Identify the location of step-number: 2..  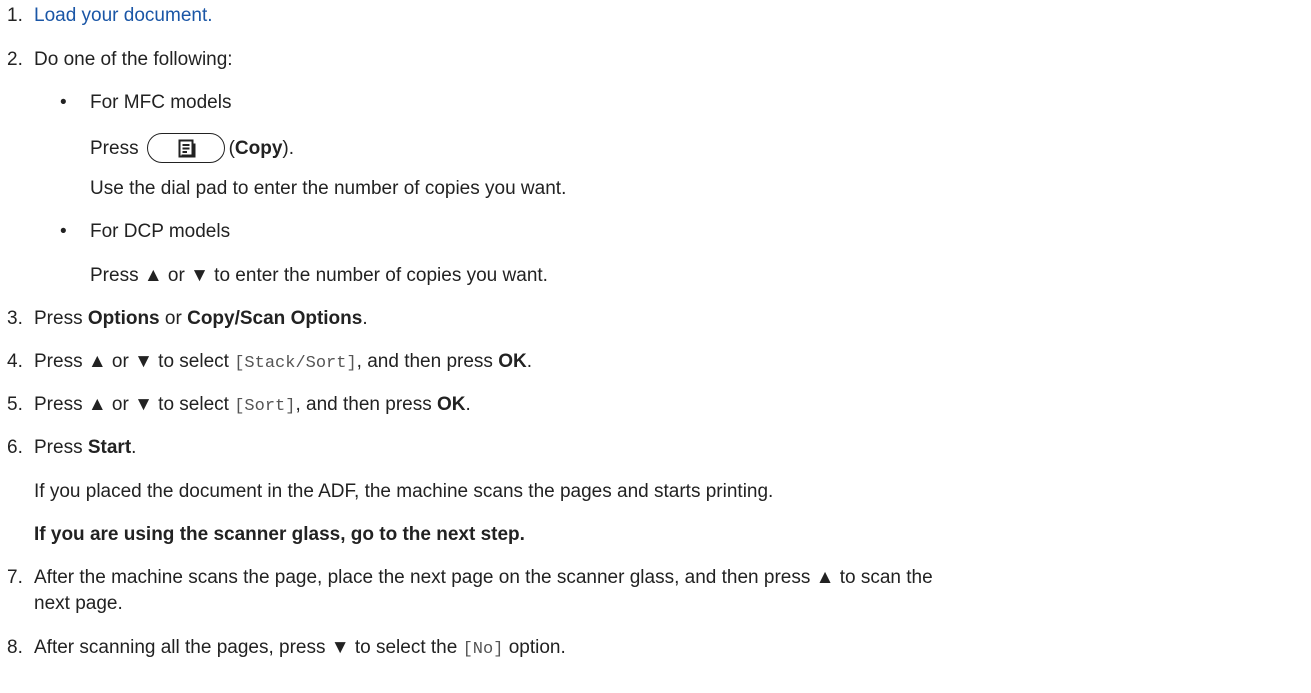
(15, 59).